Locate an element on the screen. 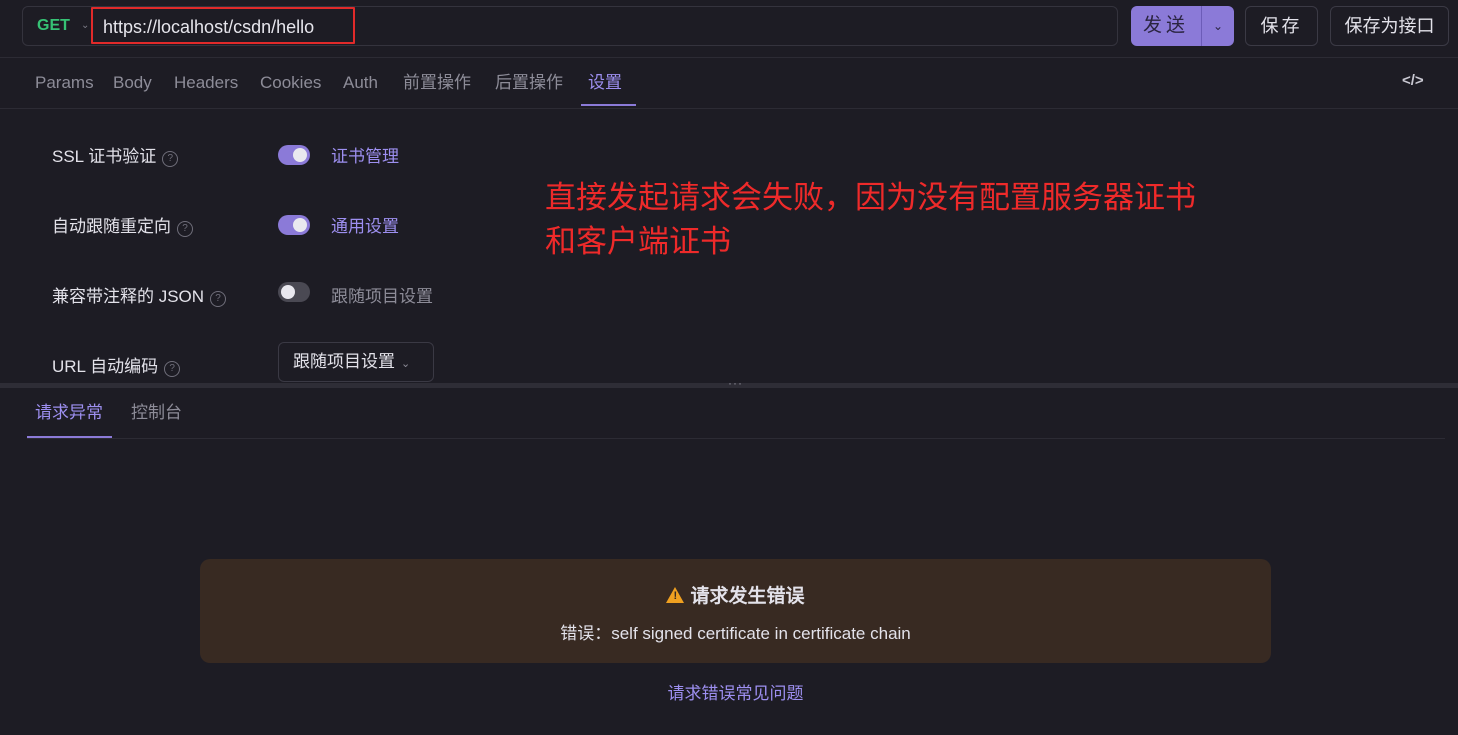 The height and width of the screenshot is (735, 1458). tab-params: Params is located at coordinates (64, 83).